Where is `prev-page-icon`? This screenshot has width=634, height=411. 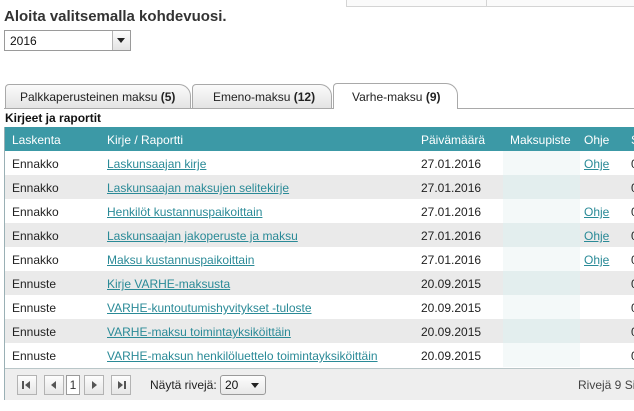
prev-page-icon is located at coordinates (53, 385).